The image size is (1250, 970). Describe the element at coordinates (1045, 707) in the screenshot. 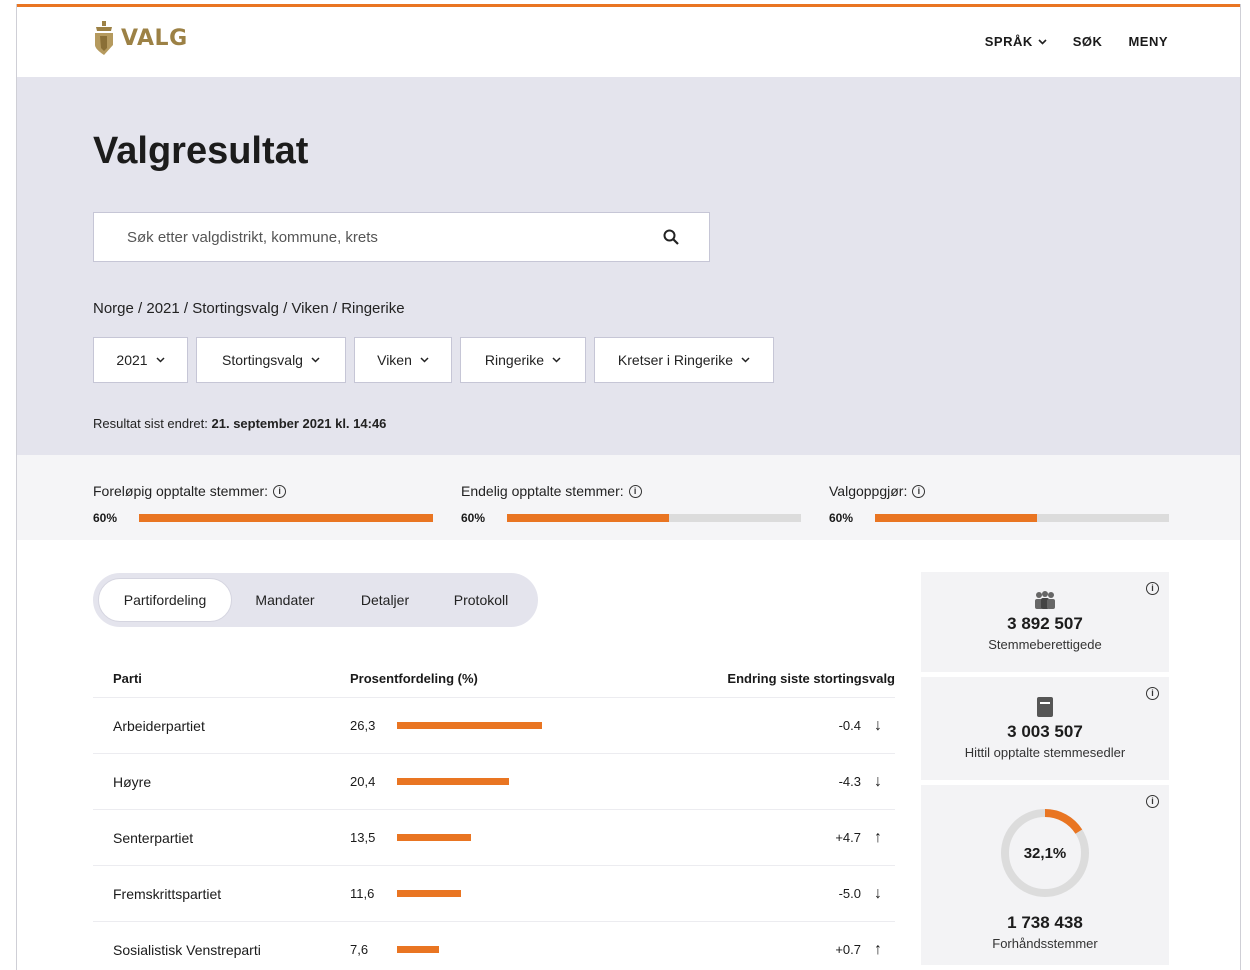

I see `ballot-icon` at that location.